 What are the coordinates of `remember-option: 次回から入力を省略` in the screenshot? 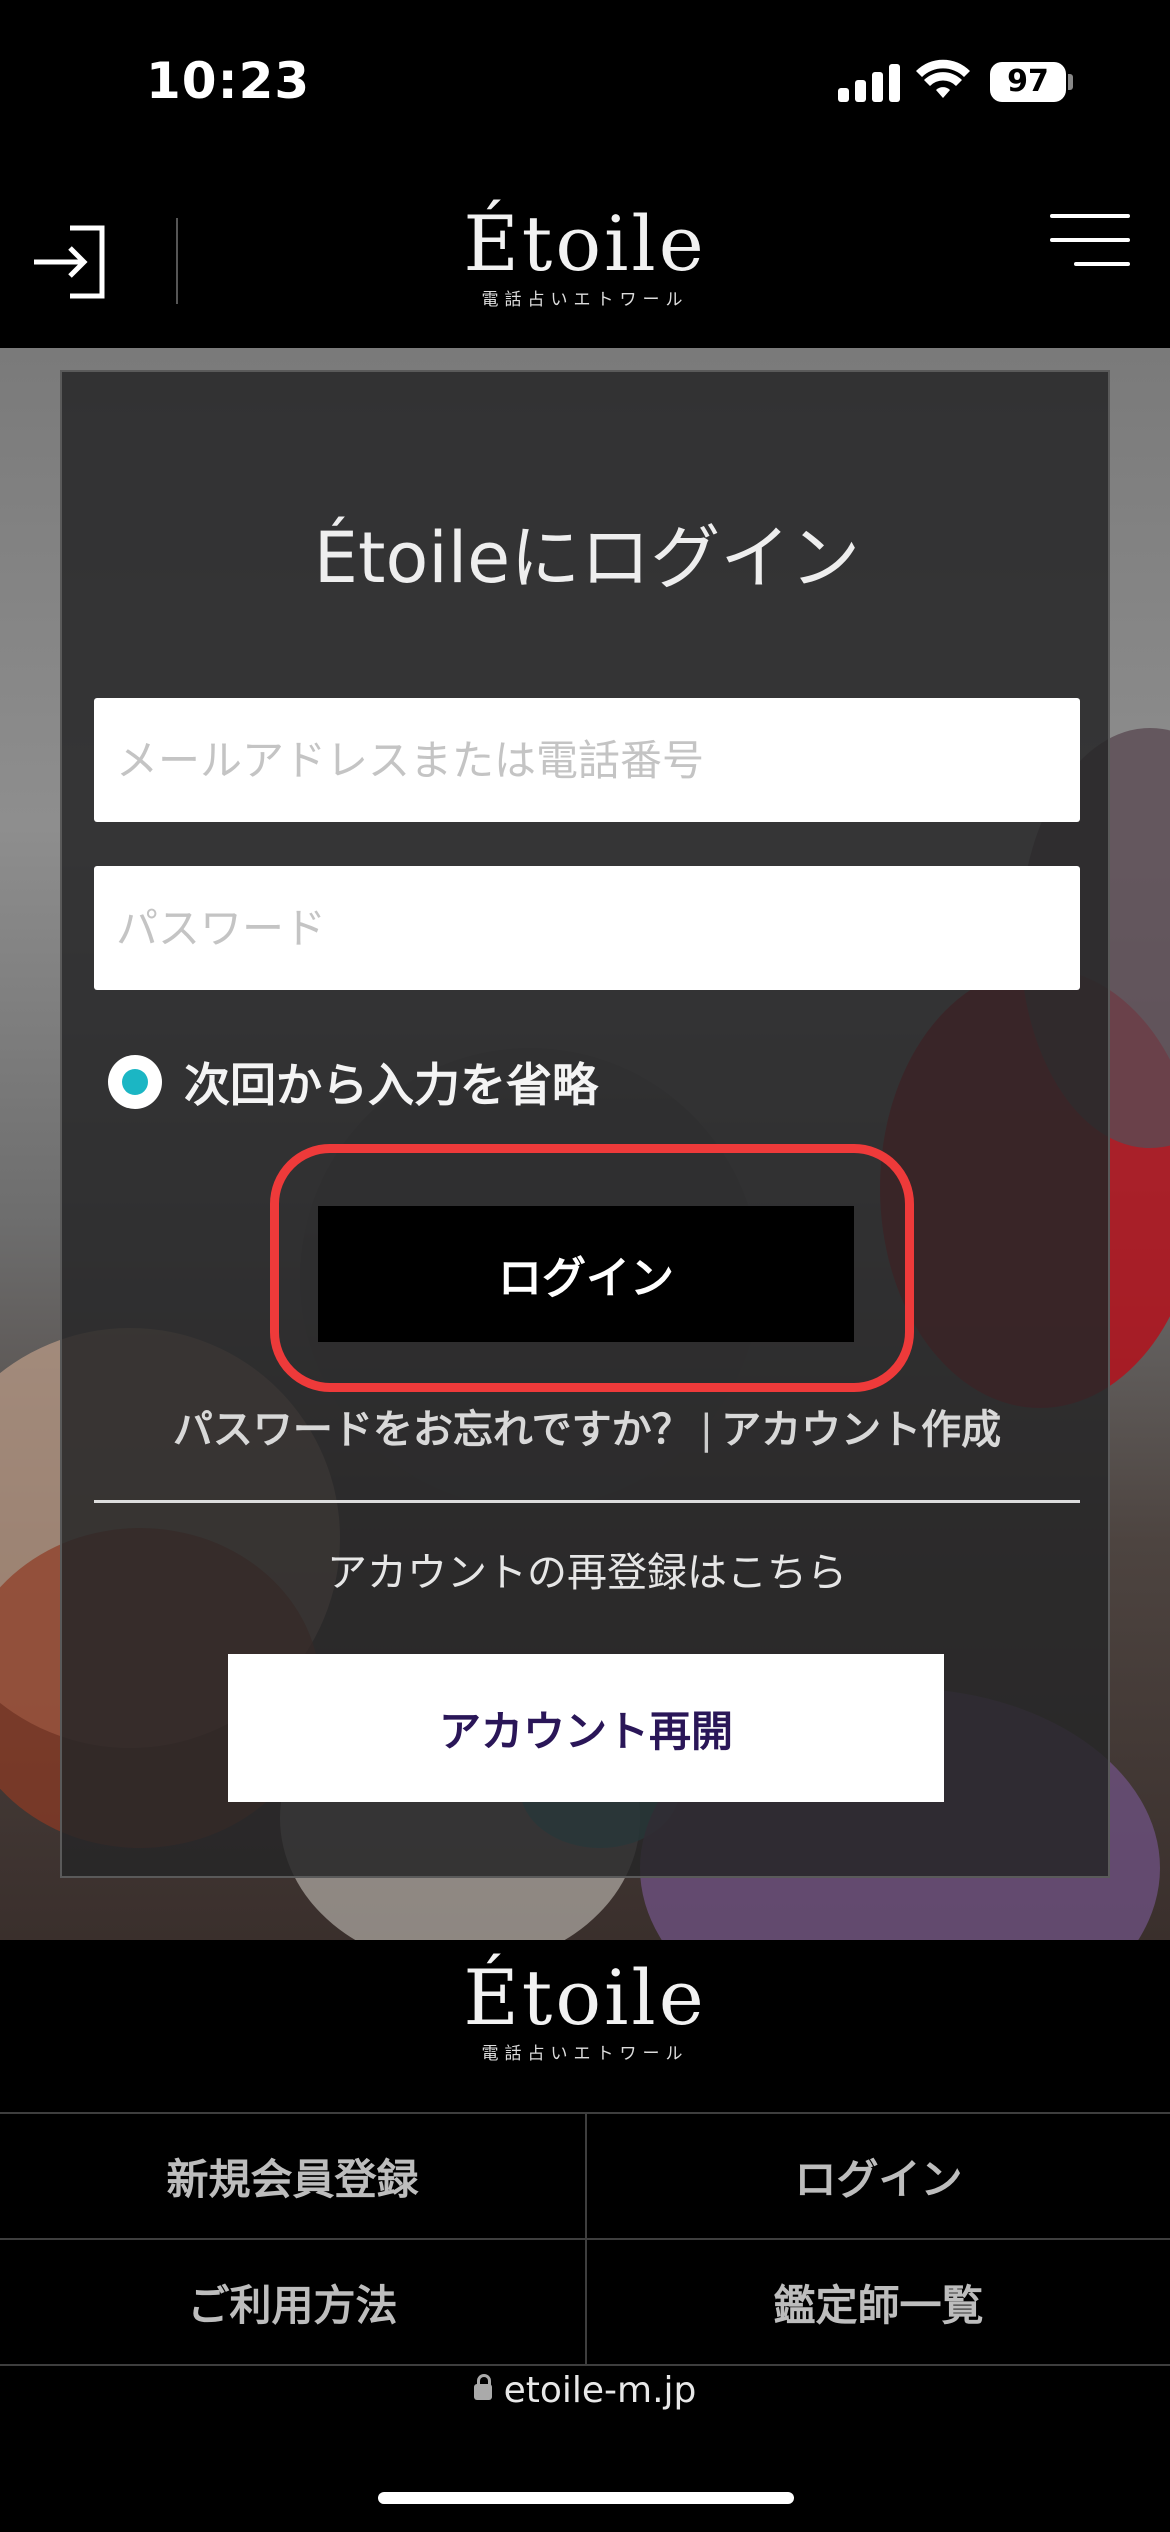 It's located at (353, 1082).